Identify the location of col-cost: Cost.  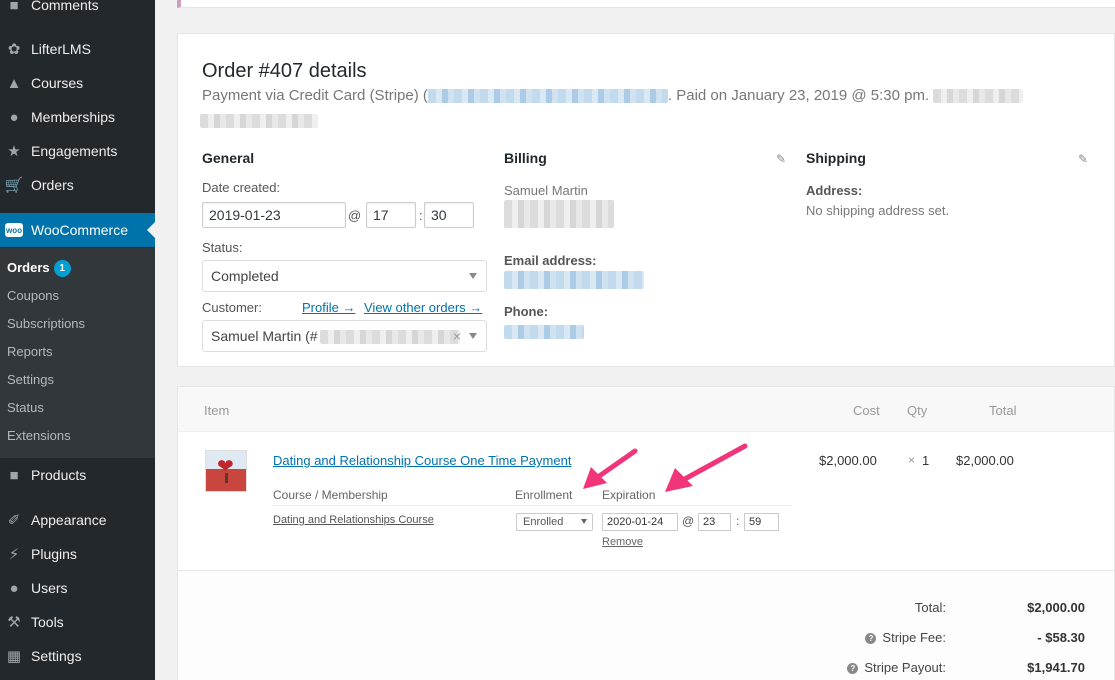
(866, 410).